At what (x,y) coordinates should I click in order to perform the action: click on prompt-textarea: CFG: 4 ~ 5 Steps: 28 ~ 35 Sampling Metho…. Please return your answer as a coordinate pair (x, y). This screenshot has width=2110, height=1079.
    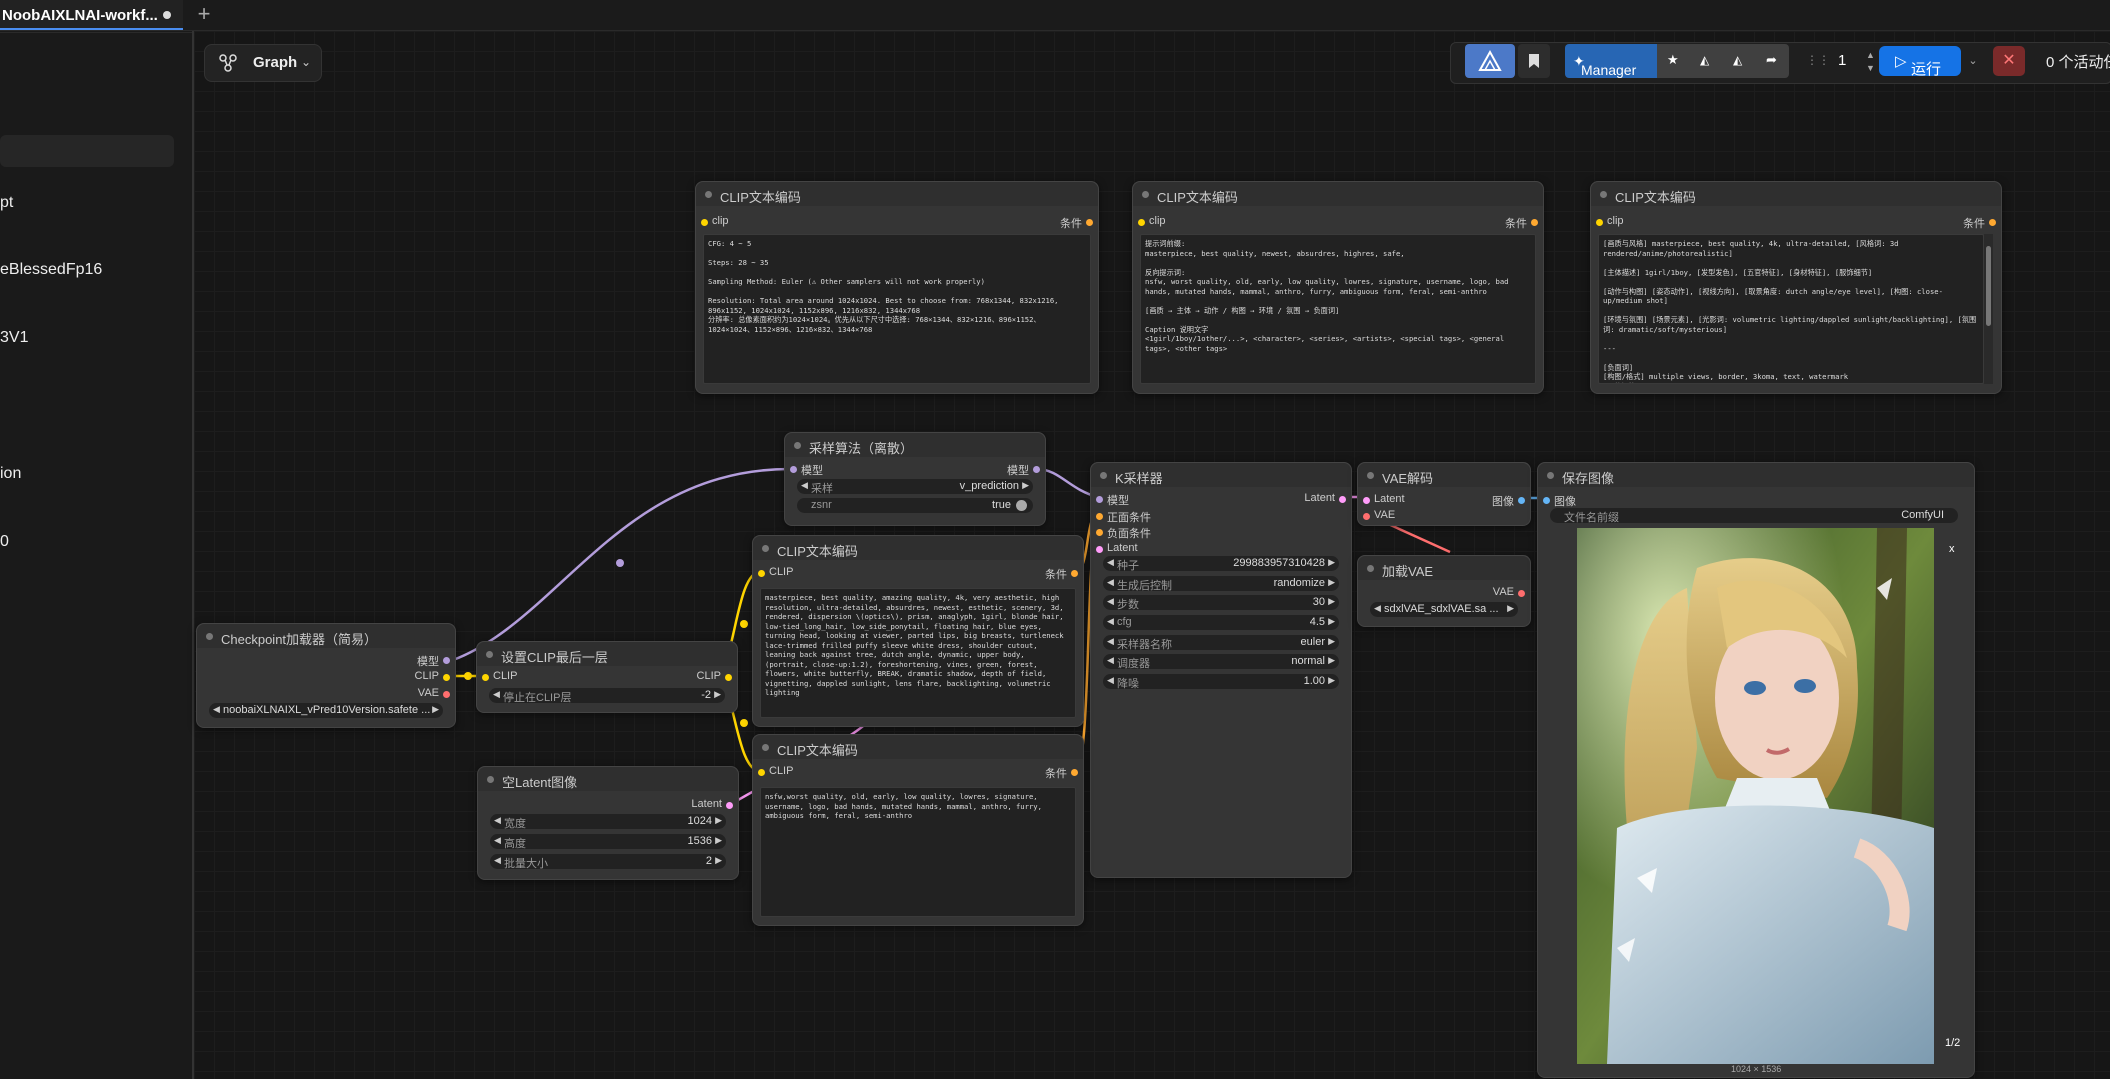
    Looking at the image, I should click on (897, 309).